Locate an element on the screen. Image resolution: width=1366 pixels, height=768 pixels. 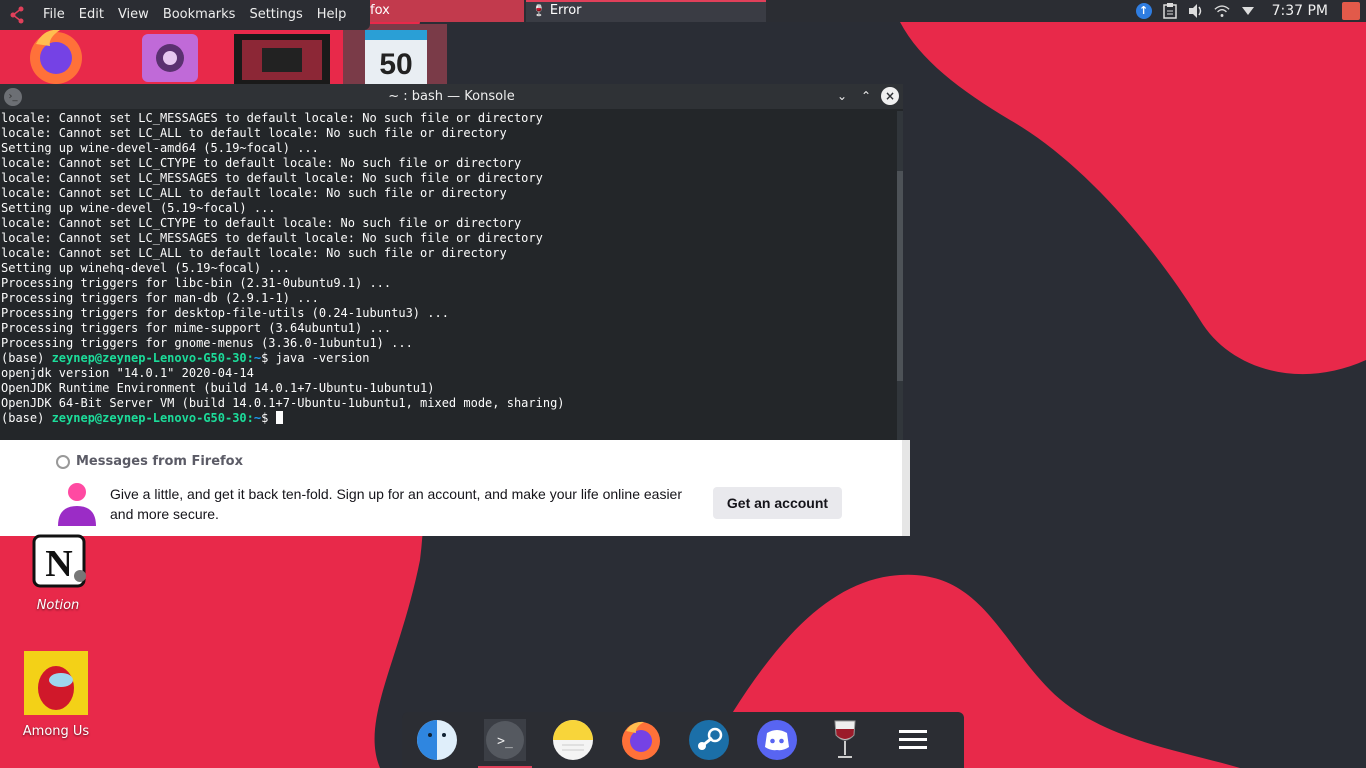
window-menu-icon: ›_ is located at coordinates (13, 97).